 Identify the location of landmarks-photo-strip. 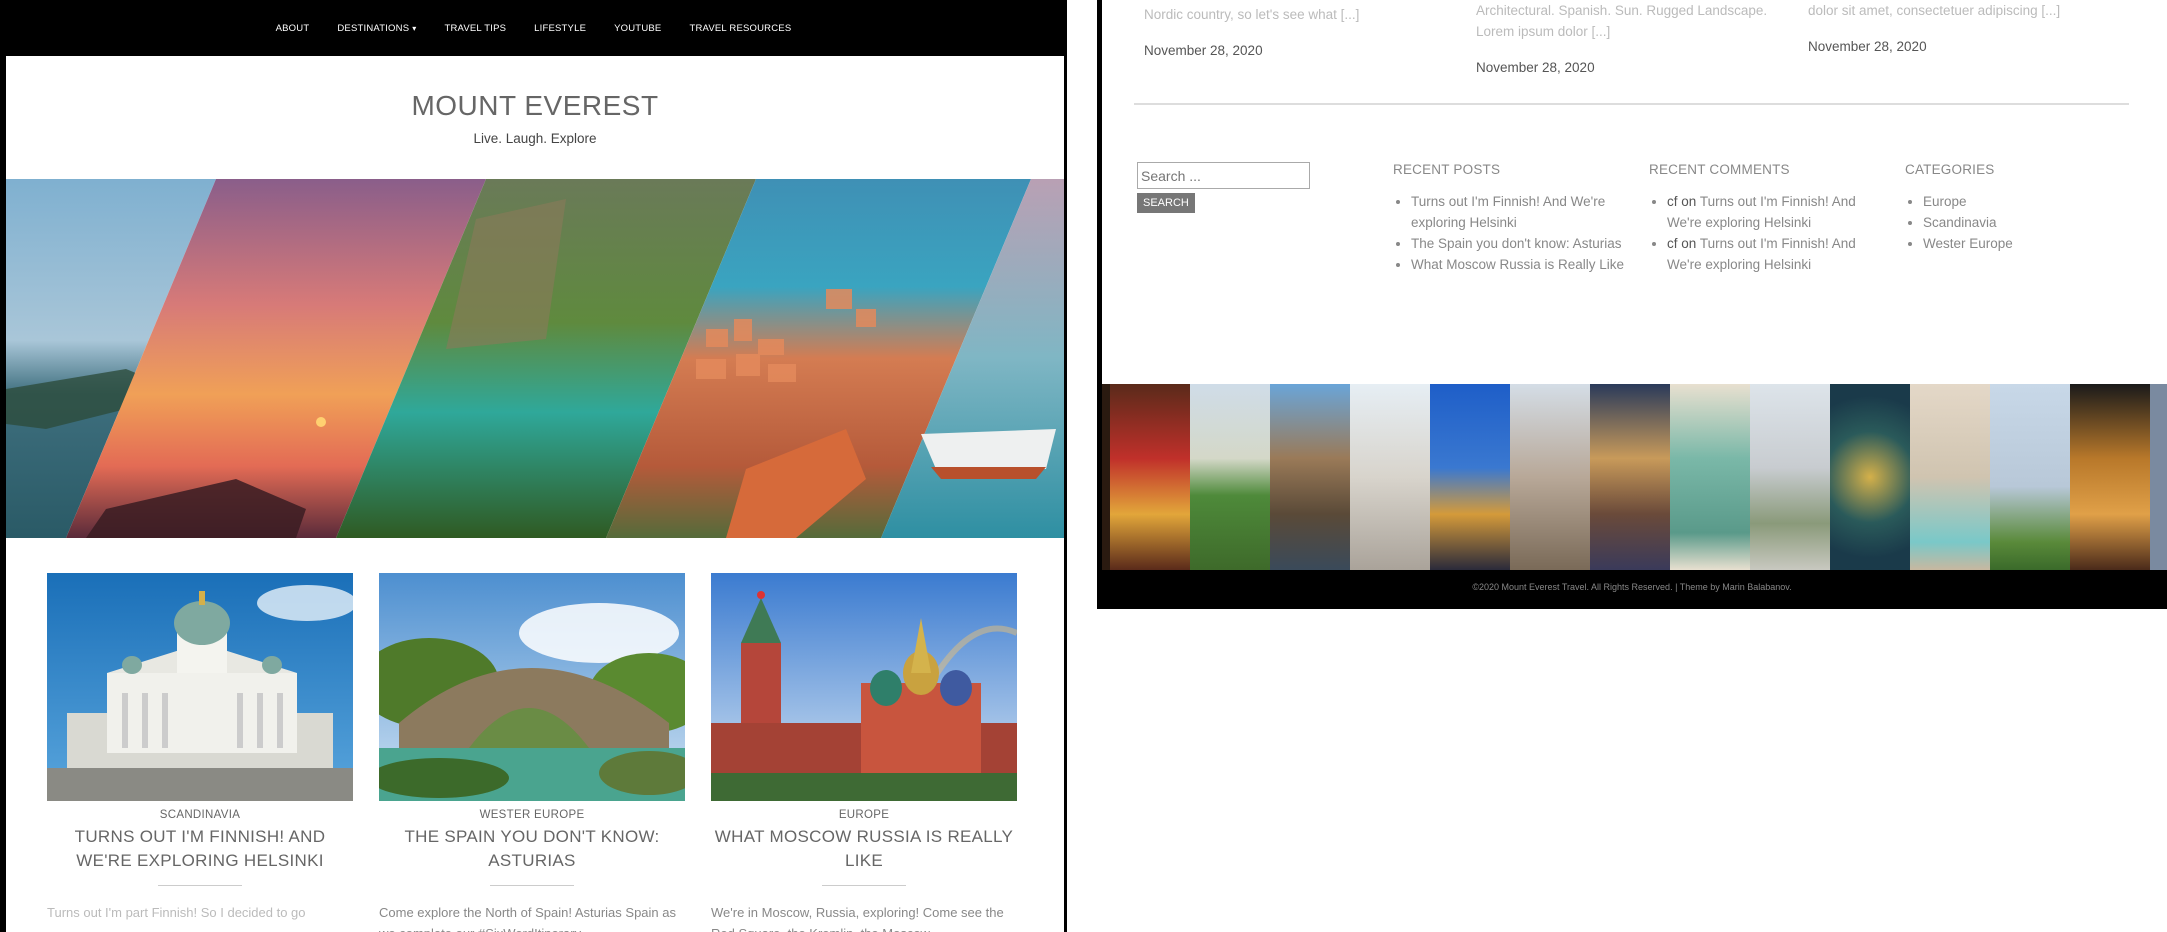
(1634, 477).